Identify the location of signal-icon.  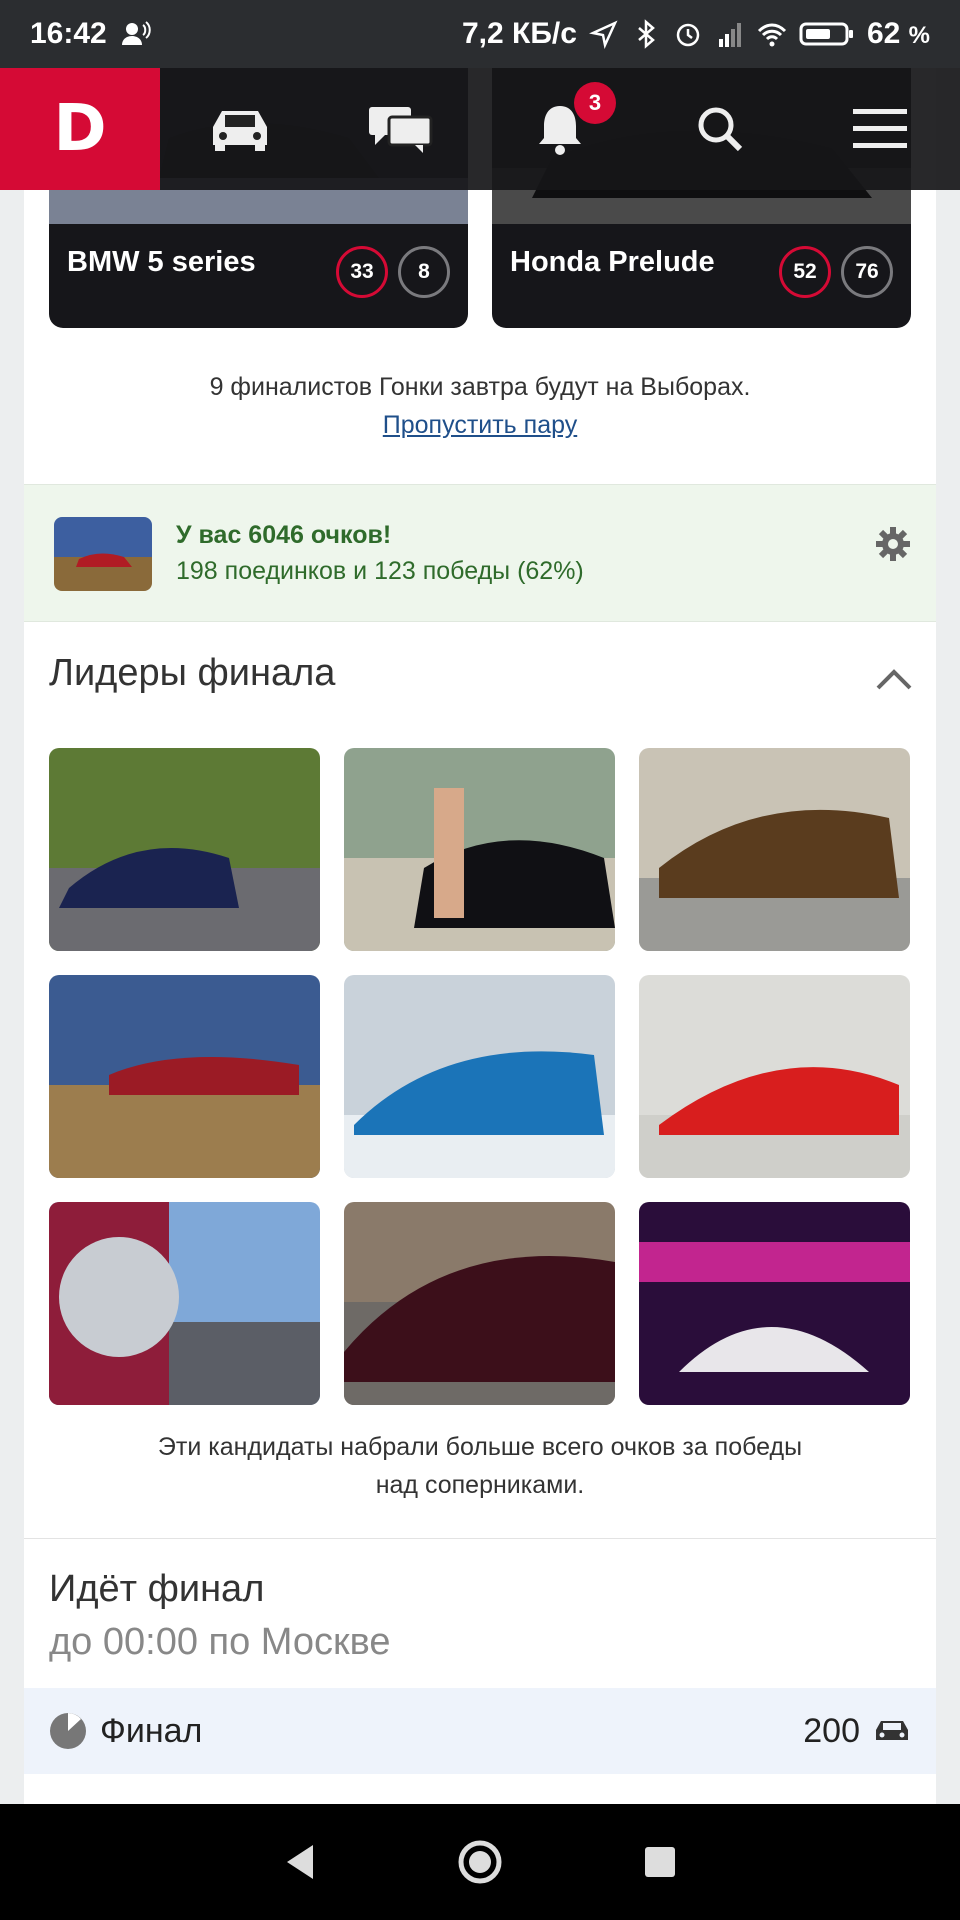
(729, 35).